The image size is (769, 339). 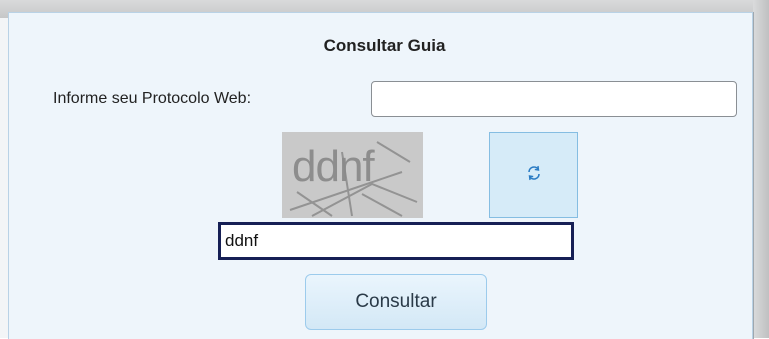 What do you see at coordinates (396, 302) in the screenshot?
I see `consultar-button: Consultar` at bounding box center [396, 302].